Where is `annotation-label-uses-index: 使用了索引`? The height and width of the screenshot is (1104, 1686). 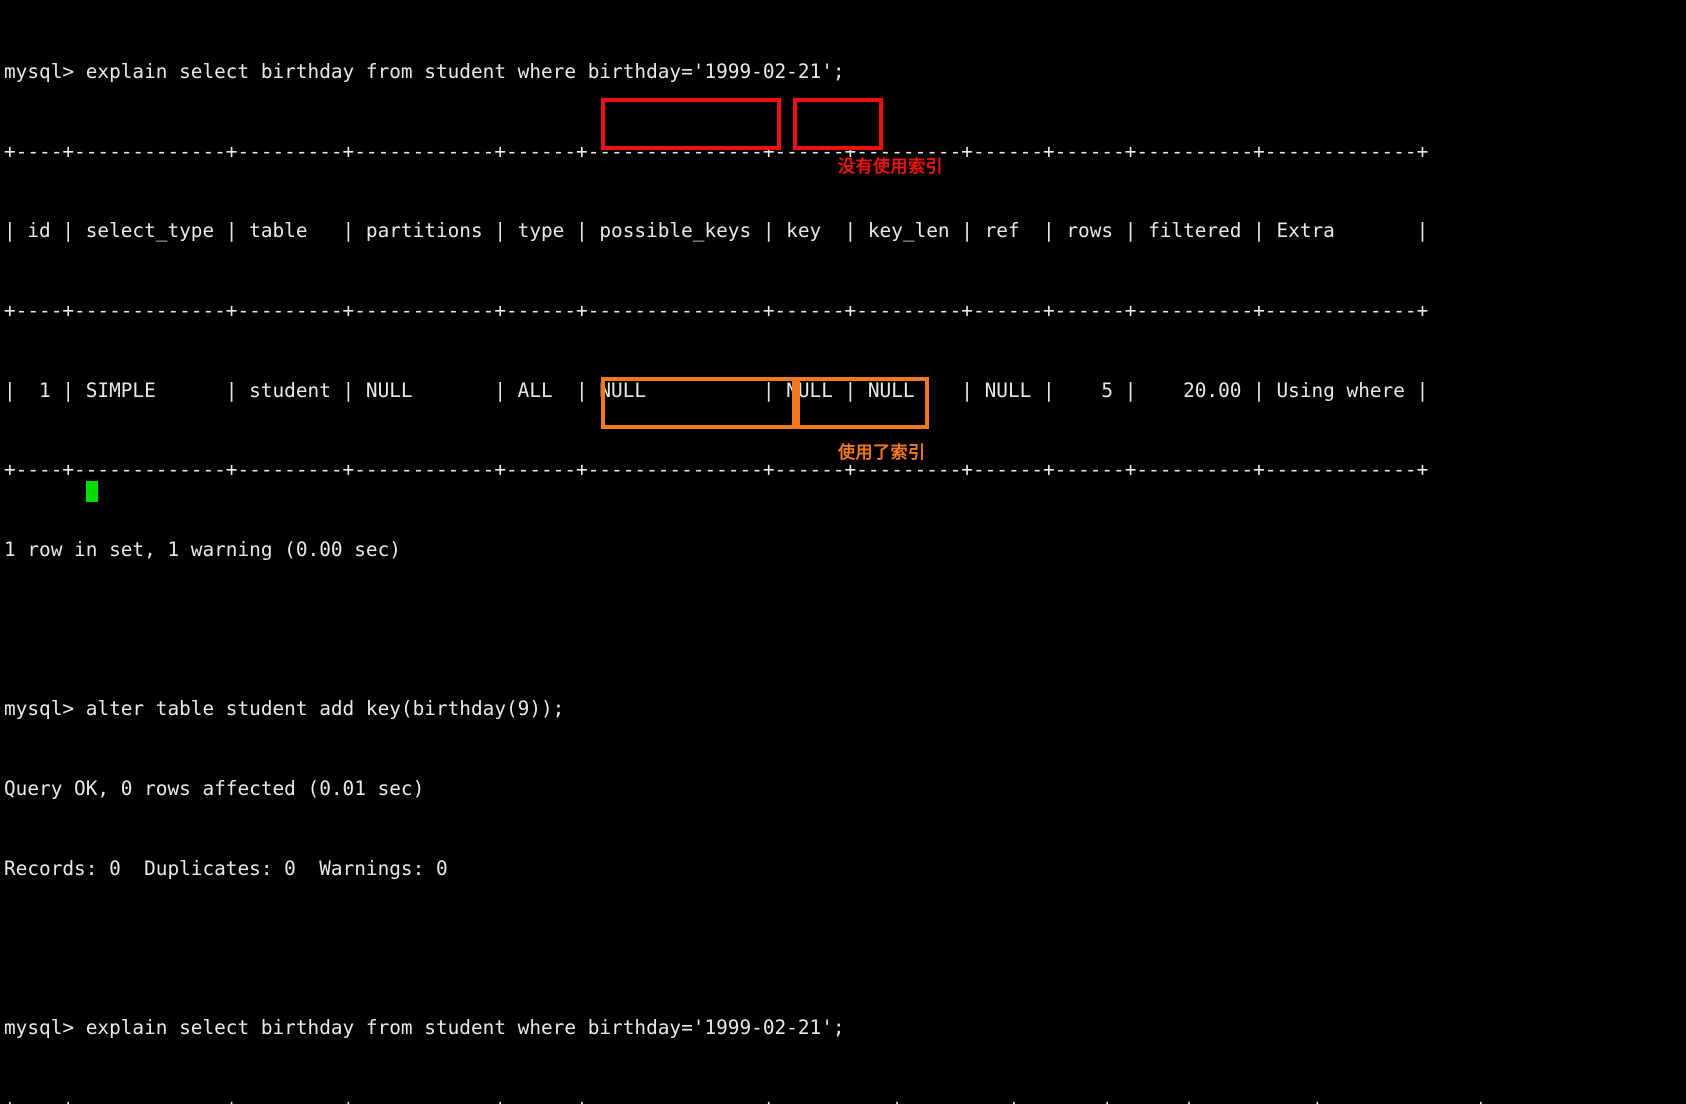
annotation-label-uses-index: 使用了索引 is located at coordinates (882, 453).